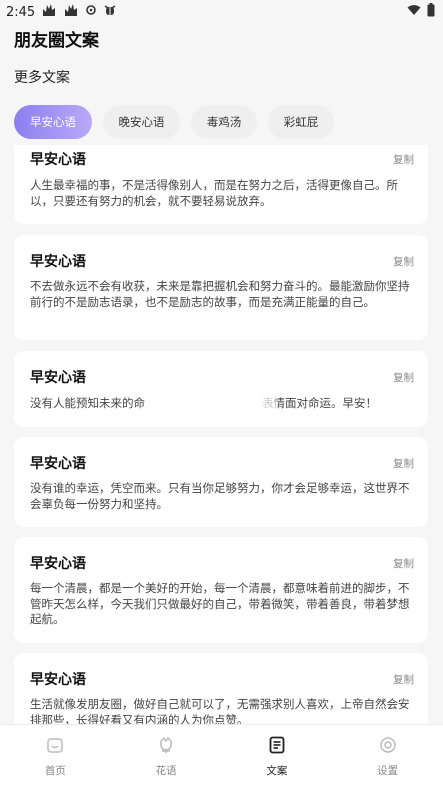  Describe the element at coordinates (55, 745) in the screenshot. I see `home-icon` at that location.